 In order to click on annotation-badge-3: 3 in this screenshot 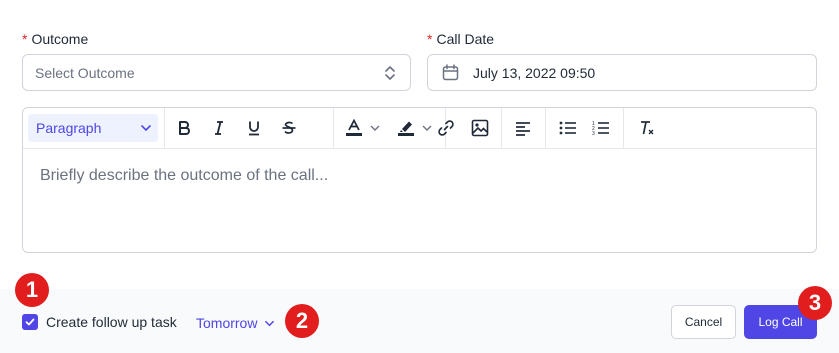, I will do `click(815, 303)`.